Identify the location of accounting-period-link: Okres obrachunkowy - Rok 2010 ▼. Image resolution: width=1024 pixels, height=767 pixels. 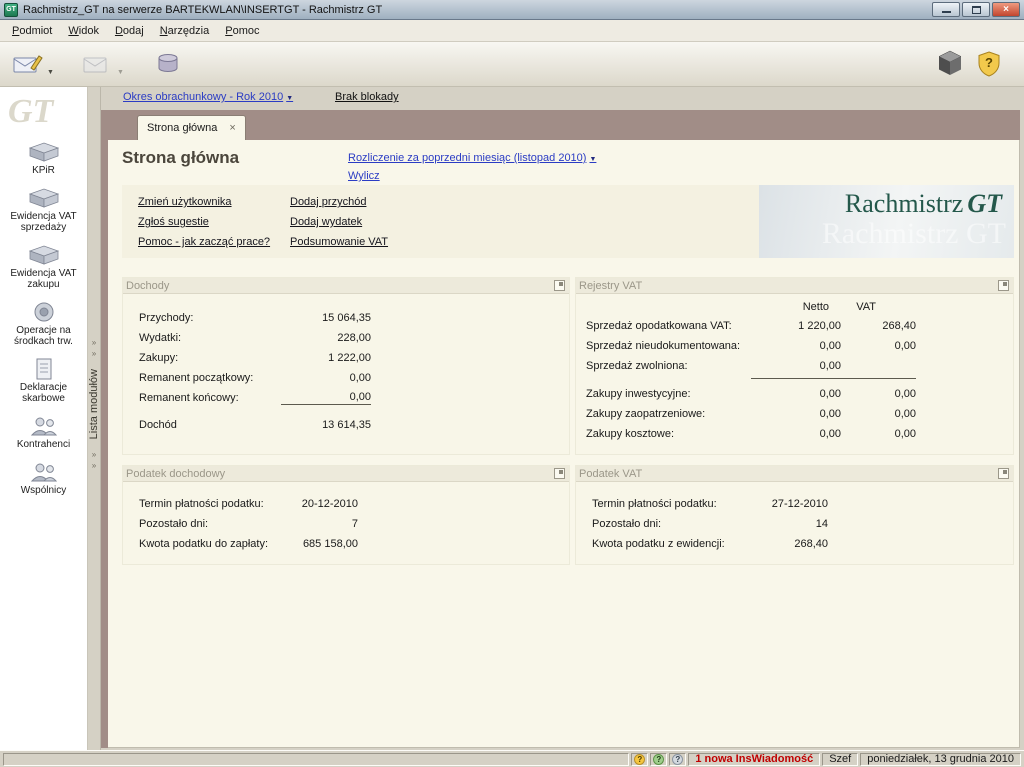
(208, 97).